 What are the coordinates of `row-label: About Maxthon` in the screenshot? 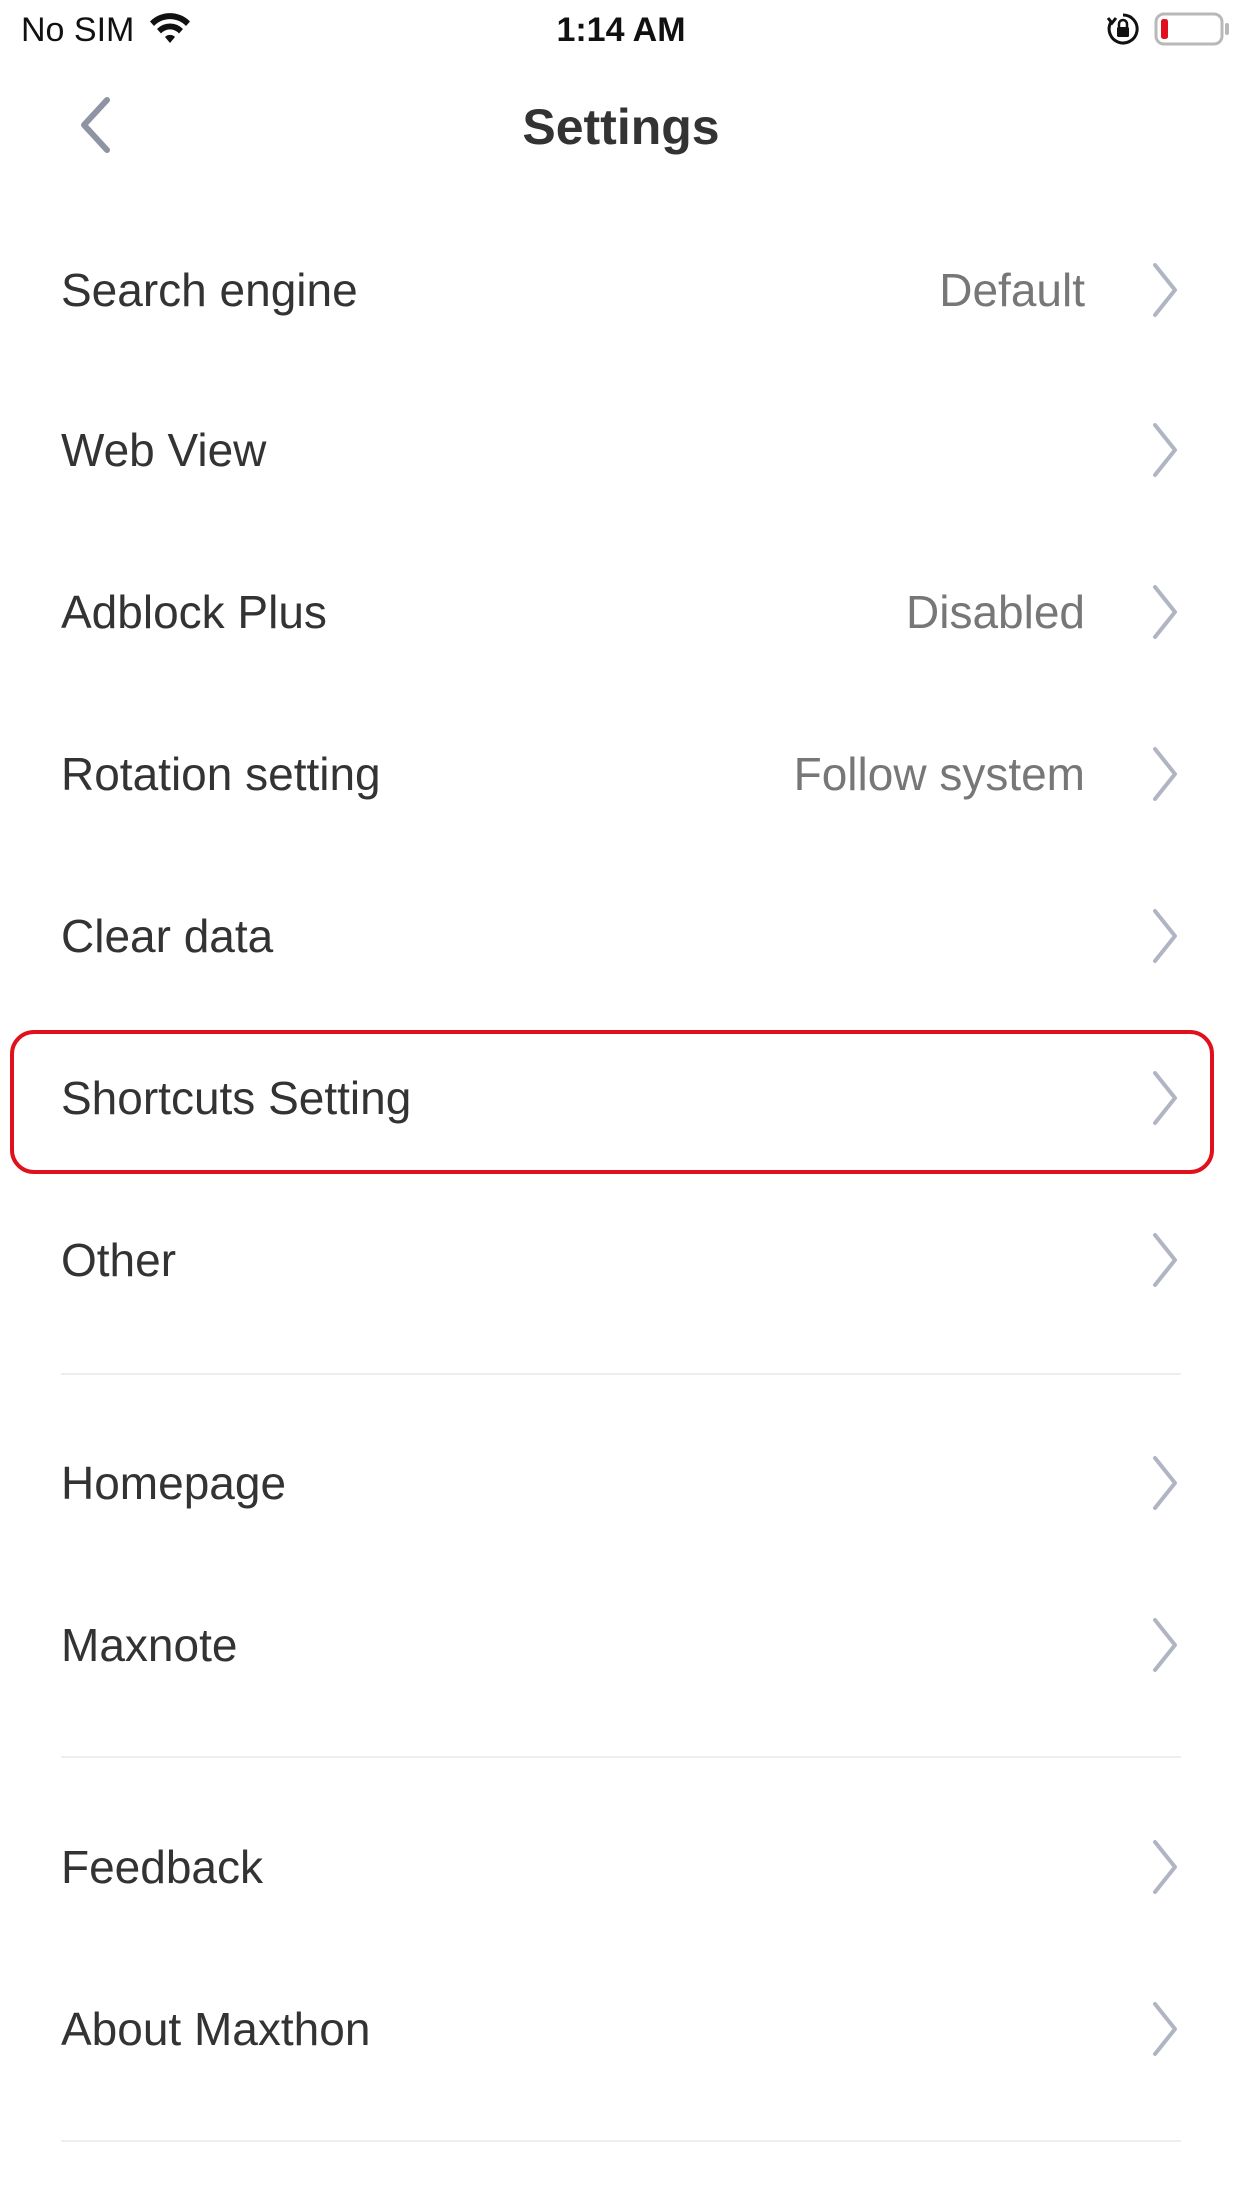 It's located at (216, 2029).